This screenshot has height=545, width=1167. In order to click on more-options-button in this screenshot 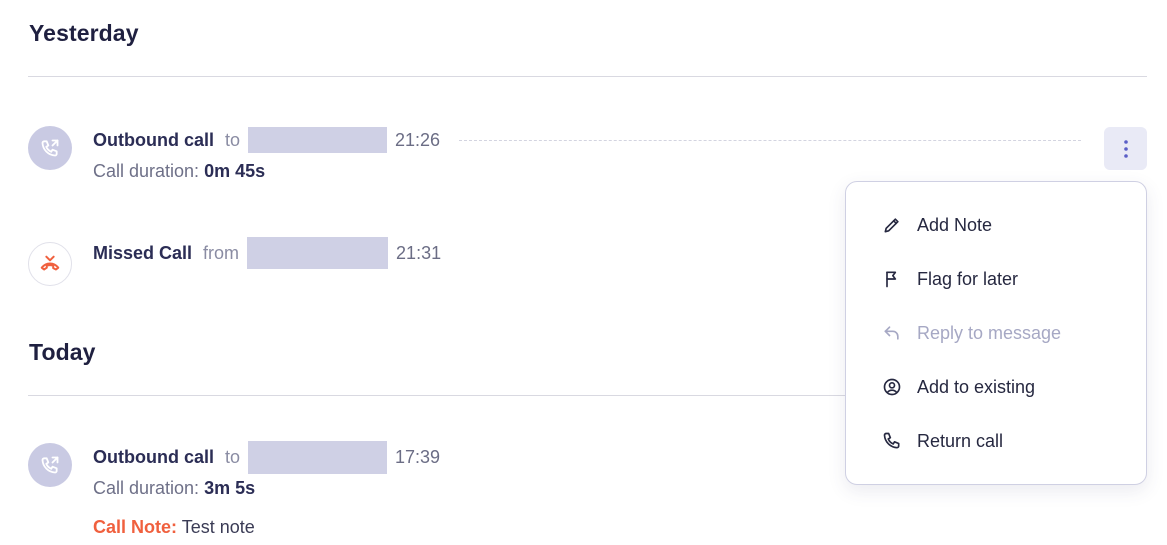, I will do `click(1125, 148)`.